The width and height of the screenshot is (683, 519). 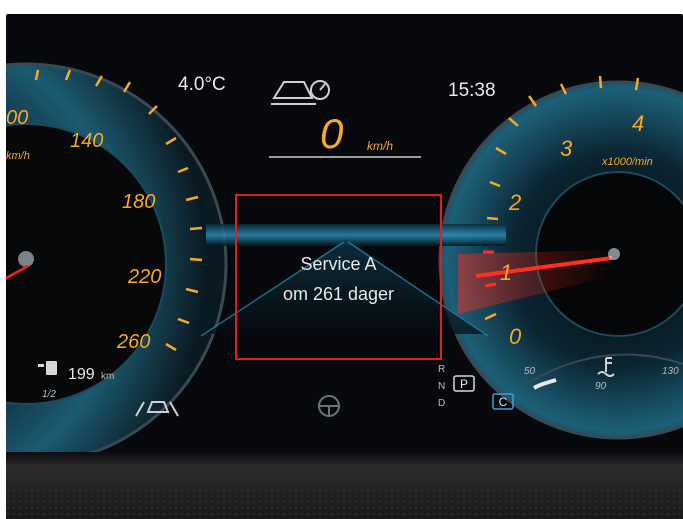 I want to click on fuel-level: 1/2, so click(x=49, y=394).